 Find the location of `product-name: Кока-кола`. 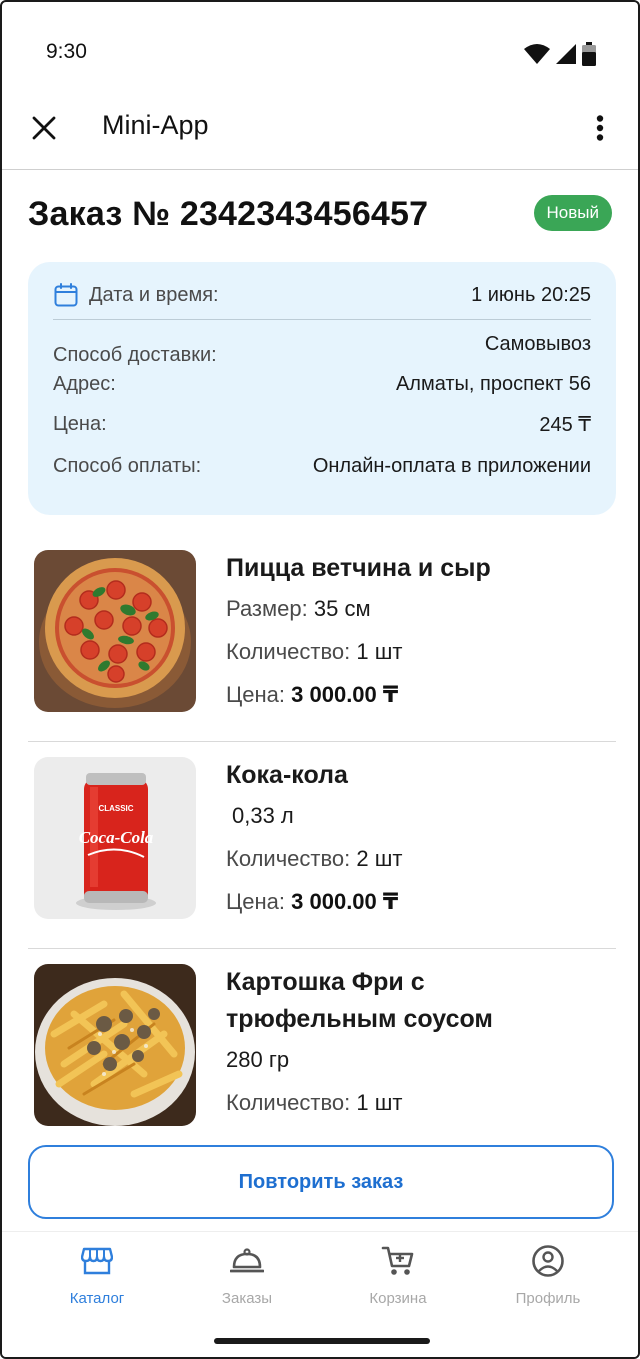

product-name: Кока-кола is located at coordinates (287, 775).